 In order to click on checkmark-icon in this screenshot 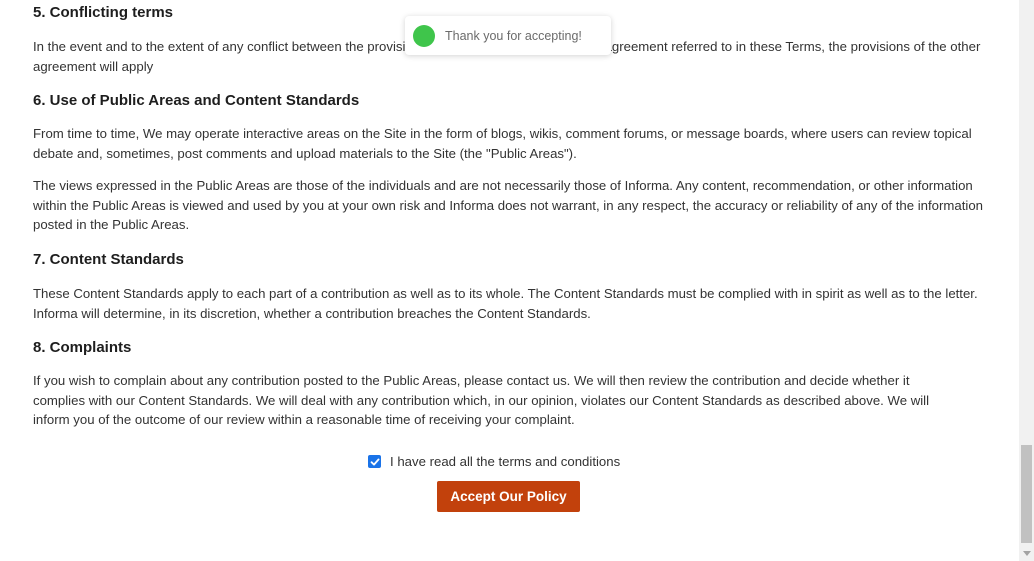, I will do `click(374, 461)`.